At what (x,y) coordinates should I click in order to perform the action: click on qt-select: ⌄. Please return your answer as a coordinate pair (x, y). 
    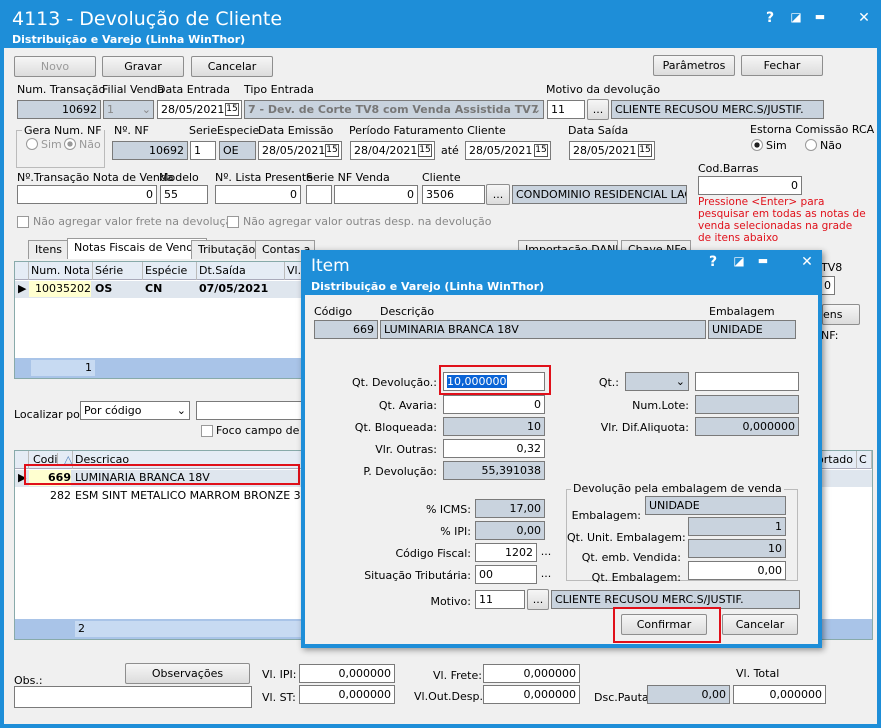
    Looking at the image, I should click on (657, 381).